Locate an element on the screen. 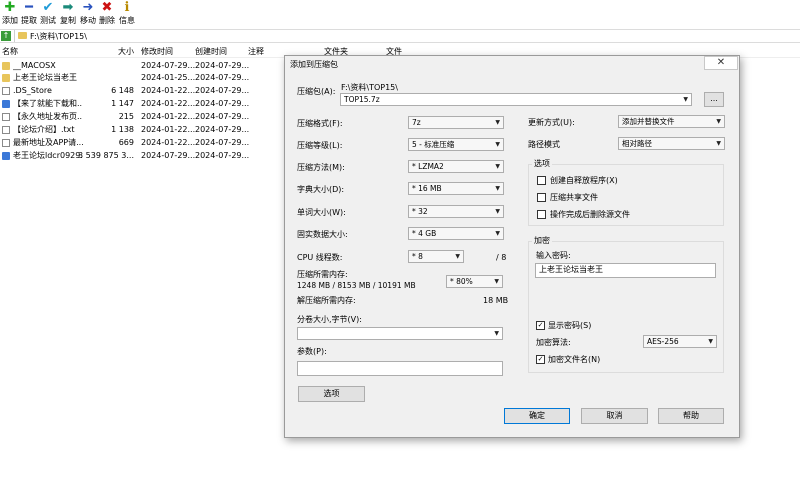  archive-dir: F:\资料\TOP15\ is located at coordinates (369, 87).